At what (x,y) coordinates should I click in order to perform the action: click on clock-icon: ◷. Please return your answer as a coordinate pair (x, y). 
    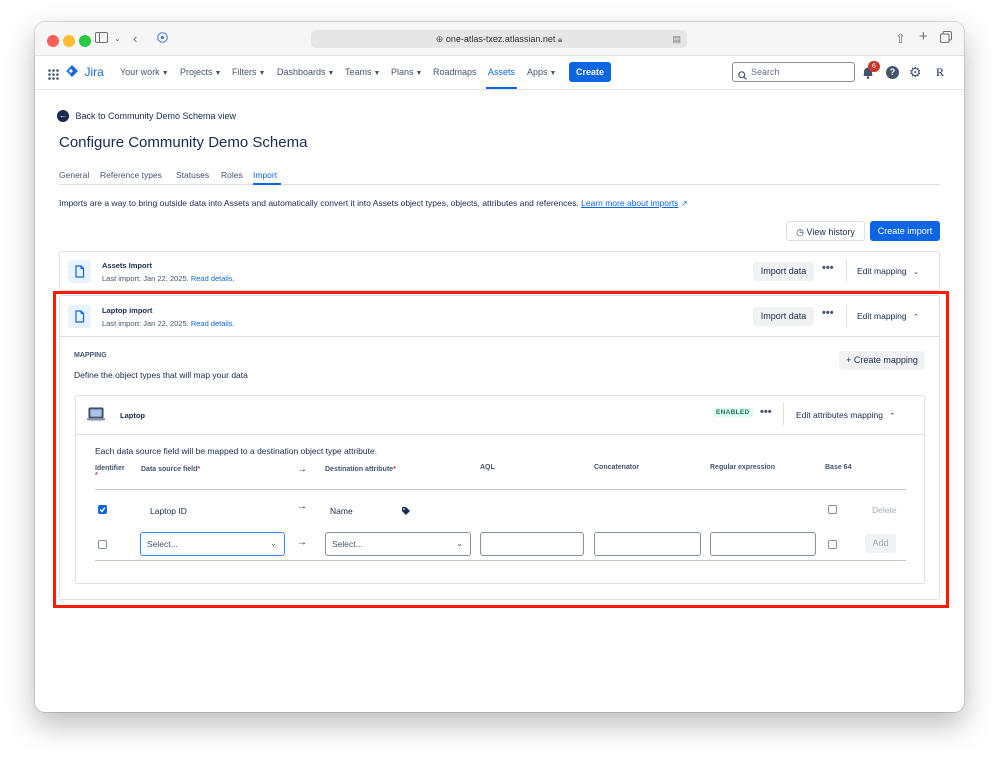
    Looking at the image, I should click on (800, 232).